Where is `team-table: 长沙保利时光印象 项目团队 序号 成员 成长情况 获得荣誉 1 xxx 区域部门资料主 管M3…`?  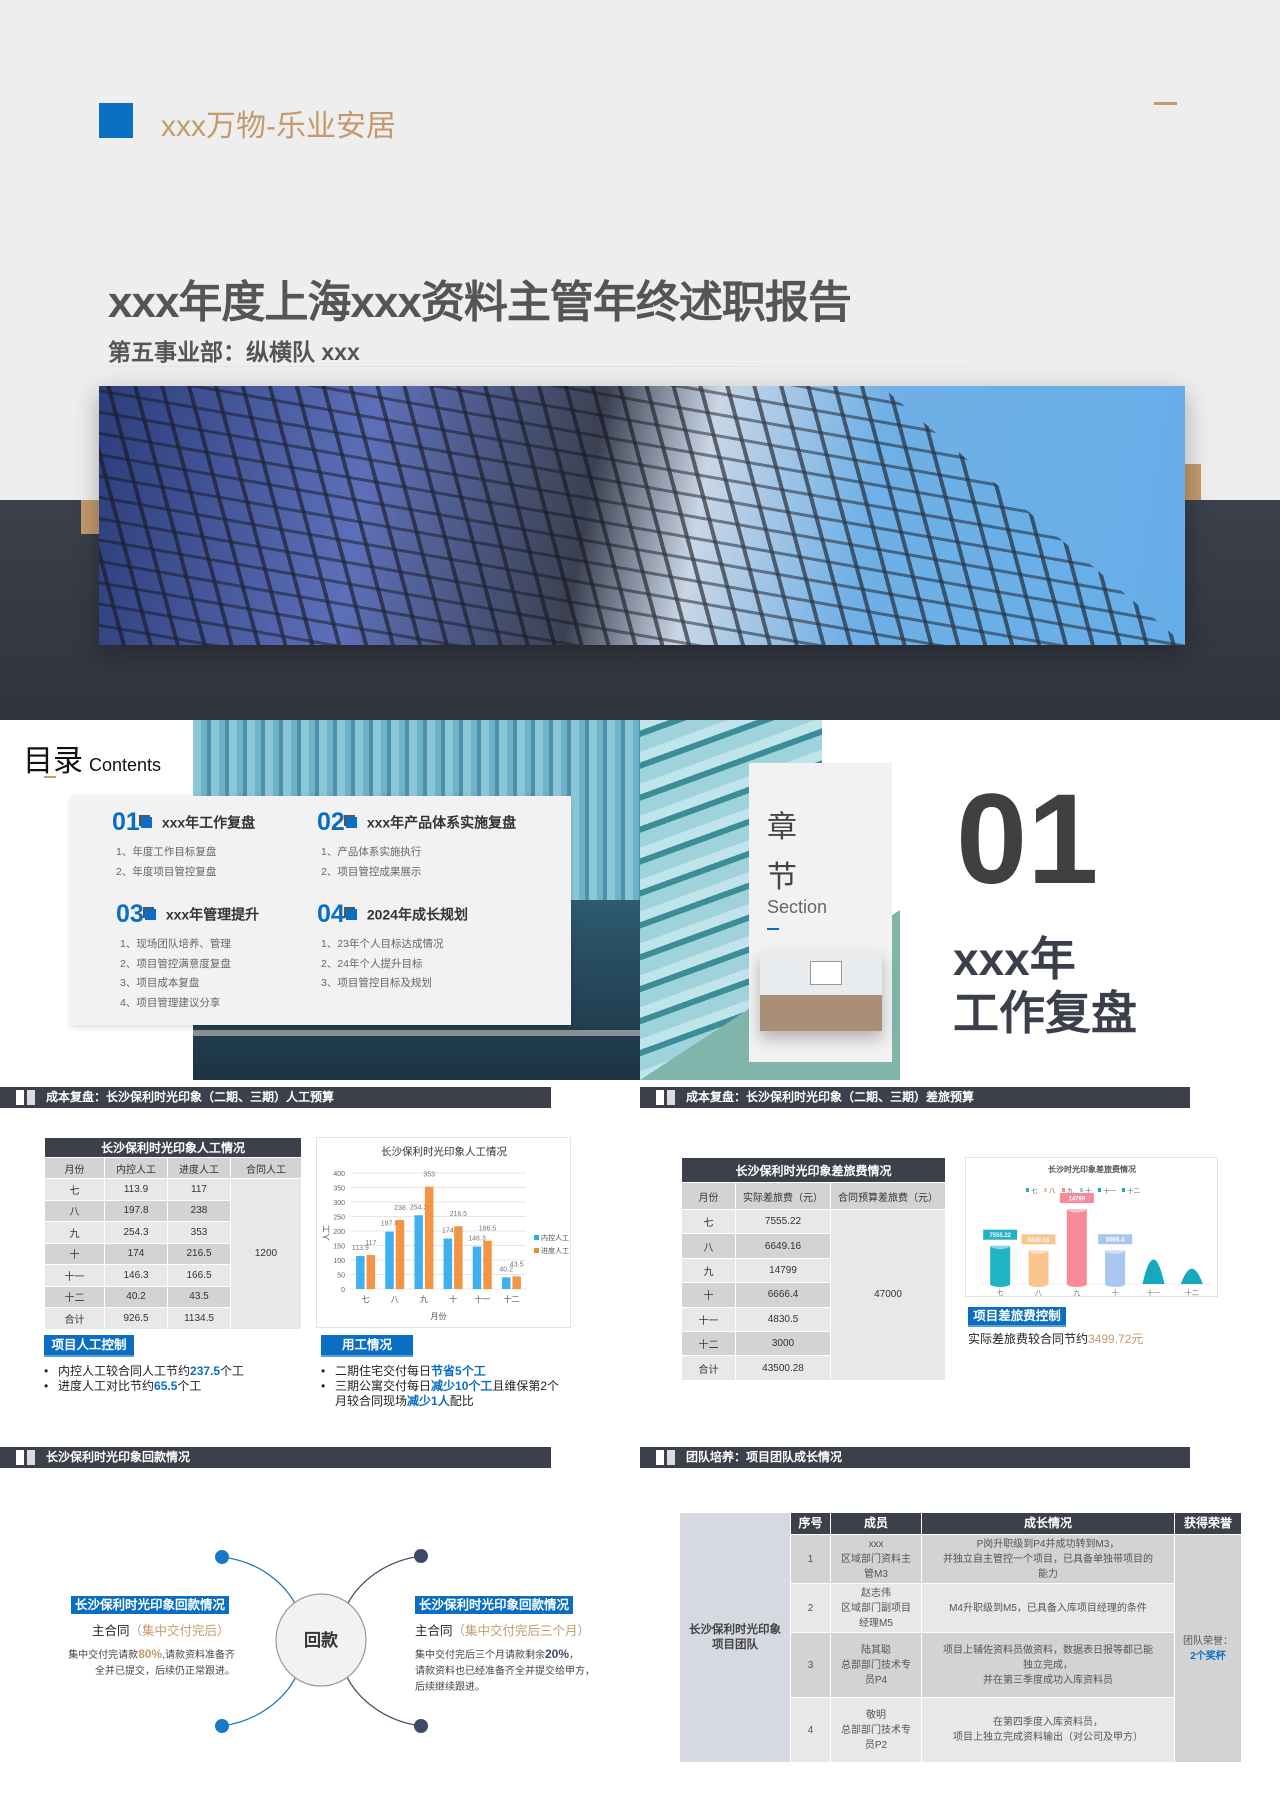 team-table: 长沙保利时光印象 项目团队 序号 成员 成长情况 获得荣誉 1 xxx 区域部门资料主 管M3… is located at coordinates (960, 1637).